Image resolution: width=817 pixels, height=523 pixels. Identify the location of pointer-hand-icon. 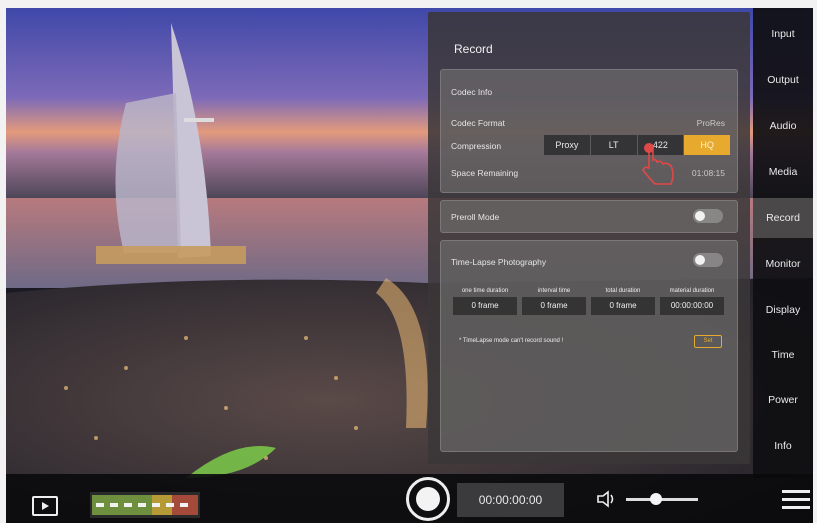
(658, 164).